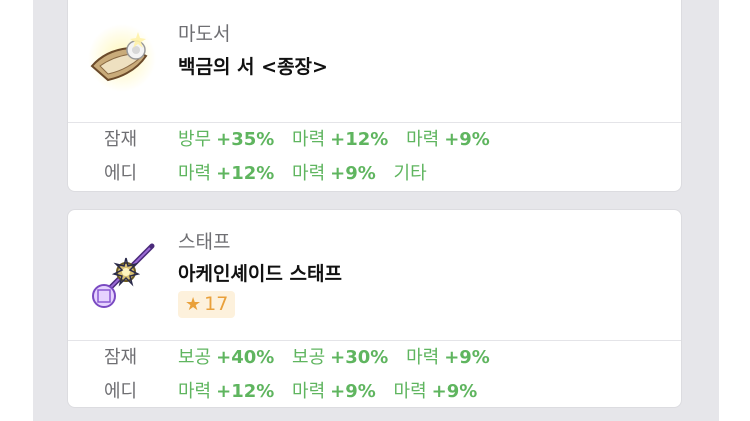 This screenshot has width=750, height=421. I want to click on additional-row: 에디 마력 +12% 마력 +9% 기타, so click(374, 174).